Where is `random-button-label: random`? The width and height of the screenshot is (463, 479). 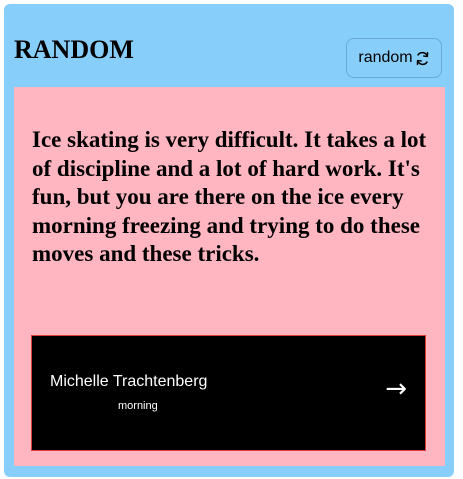
random-button-label: random is located at coordinates (385, 57).